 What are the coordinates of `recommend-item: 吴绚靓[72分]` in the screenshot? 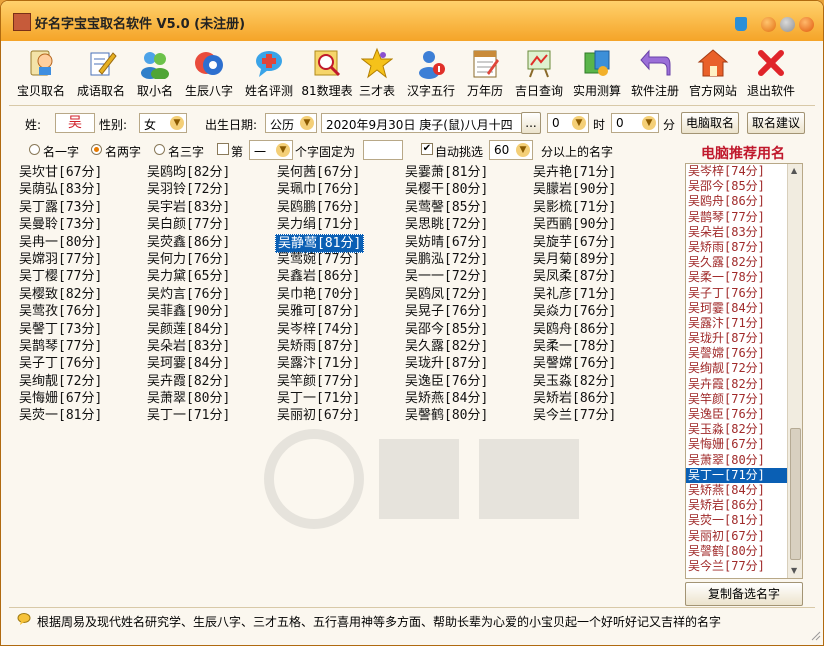 It's located at (744, 368).